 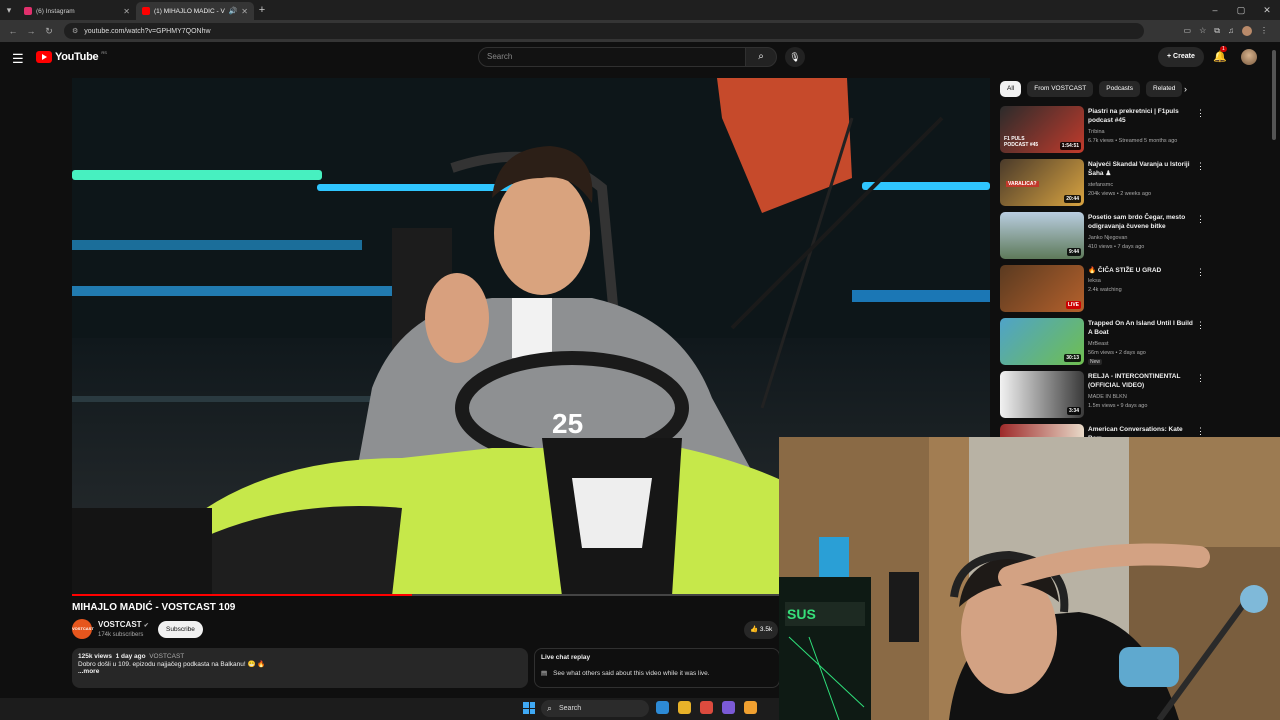 I want to click on video-title: 🔥 ČIČA STIŽE U GRAD, so click(x=1142, y=270).